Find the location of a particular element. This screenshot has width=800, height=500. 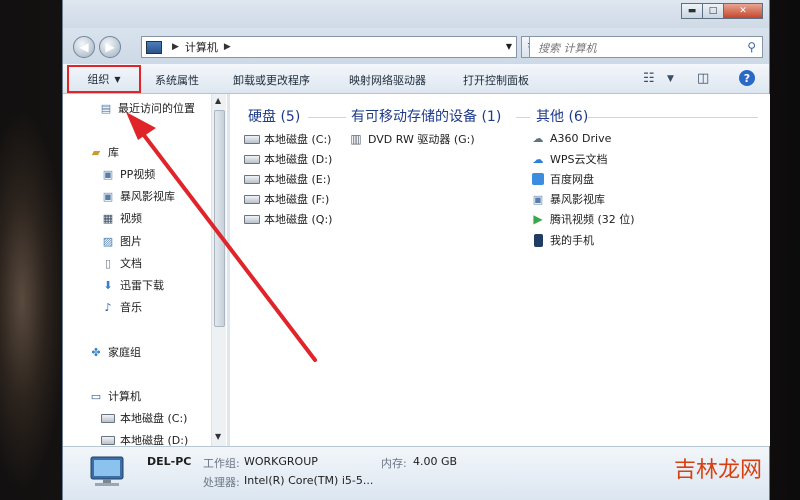

uninstall-program-button: 卸载或更改程序 is located at coordinates (271, 80).